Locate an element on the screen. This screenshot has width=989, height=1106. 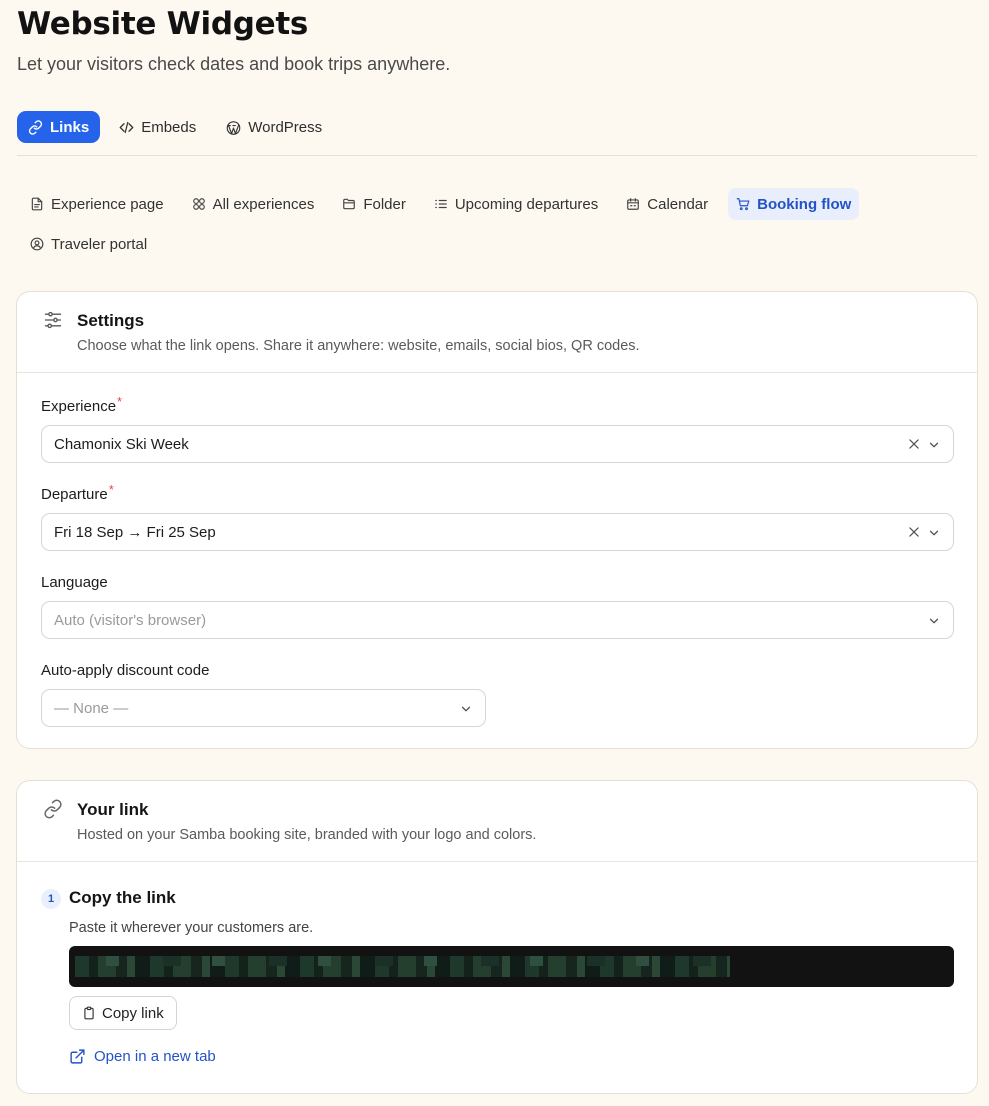
copy-link-label: Copy link is located at coordinates (133, 1013).